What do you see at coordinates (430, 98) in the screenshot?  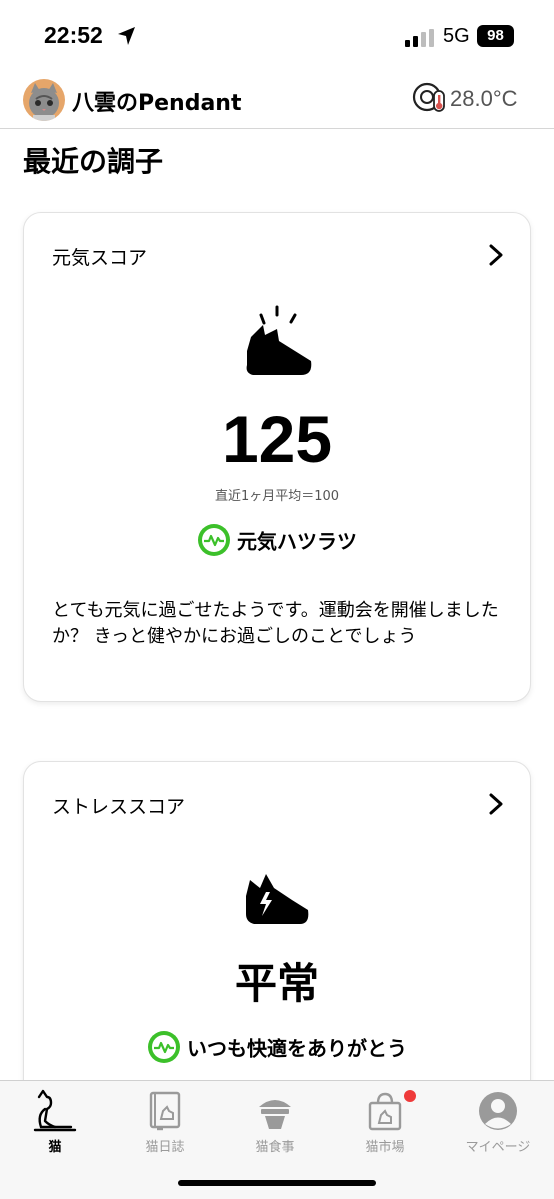 I see `thermo-device-icon` at bounding box center [430, 98].